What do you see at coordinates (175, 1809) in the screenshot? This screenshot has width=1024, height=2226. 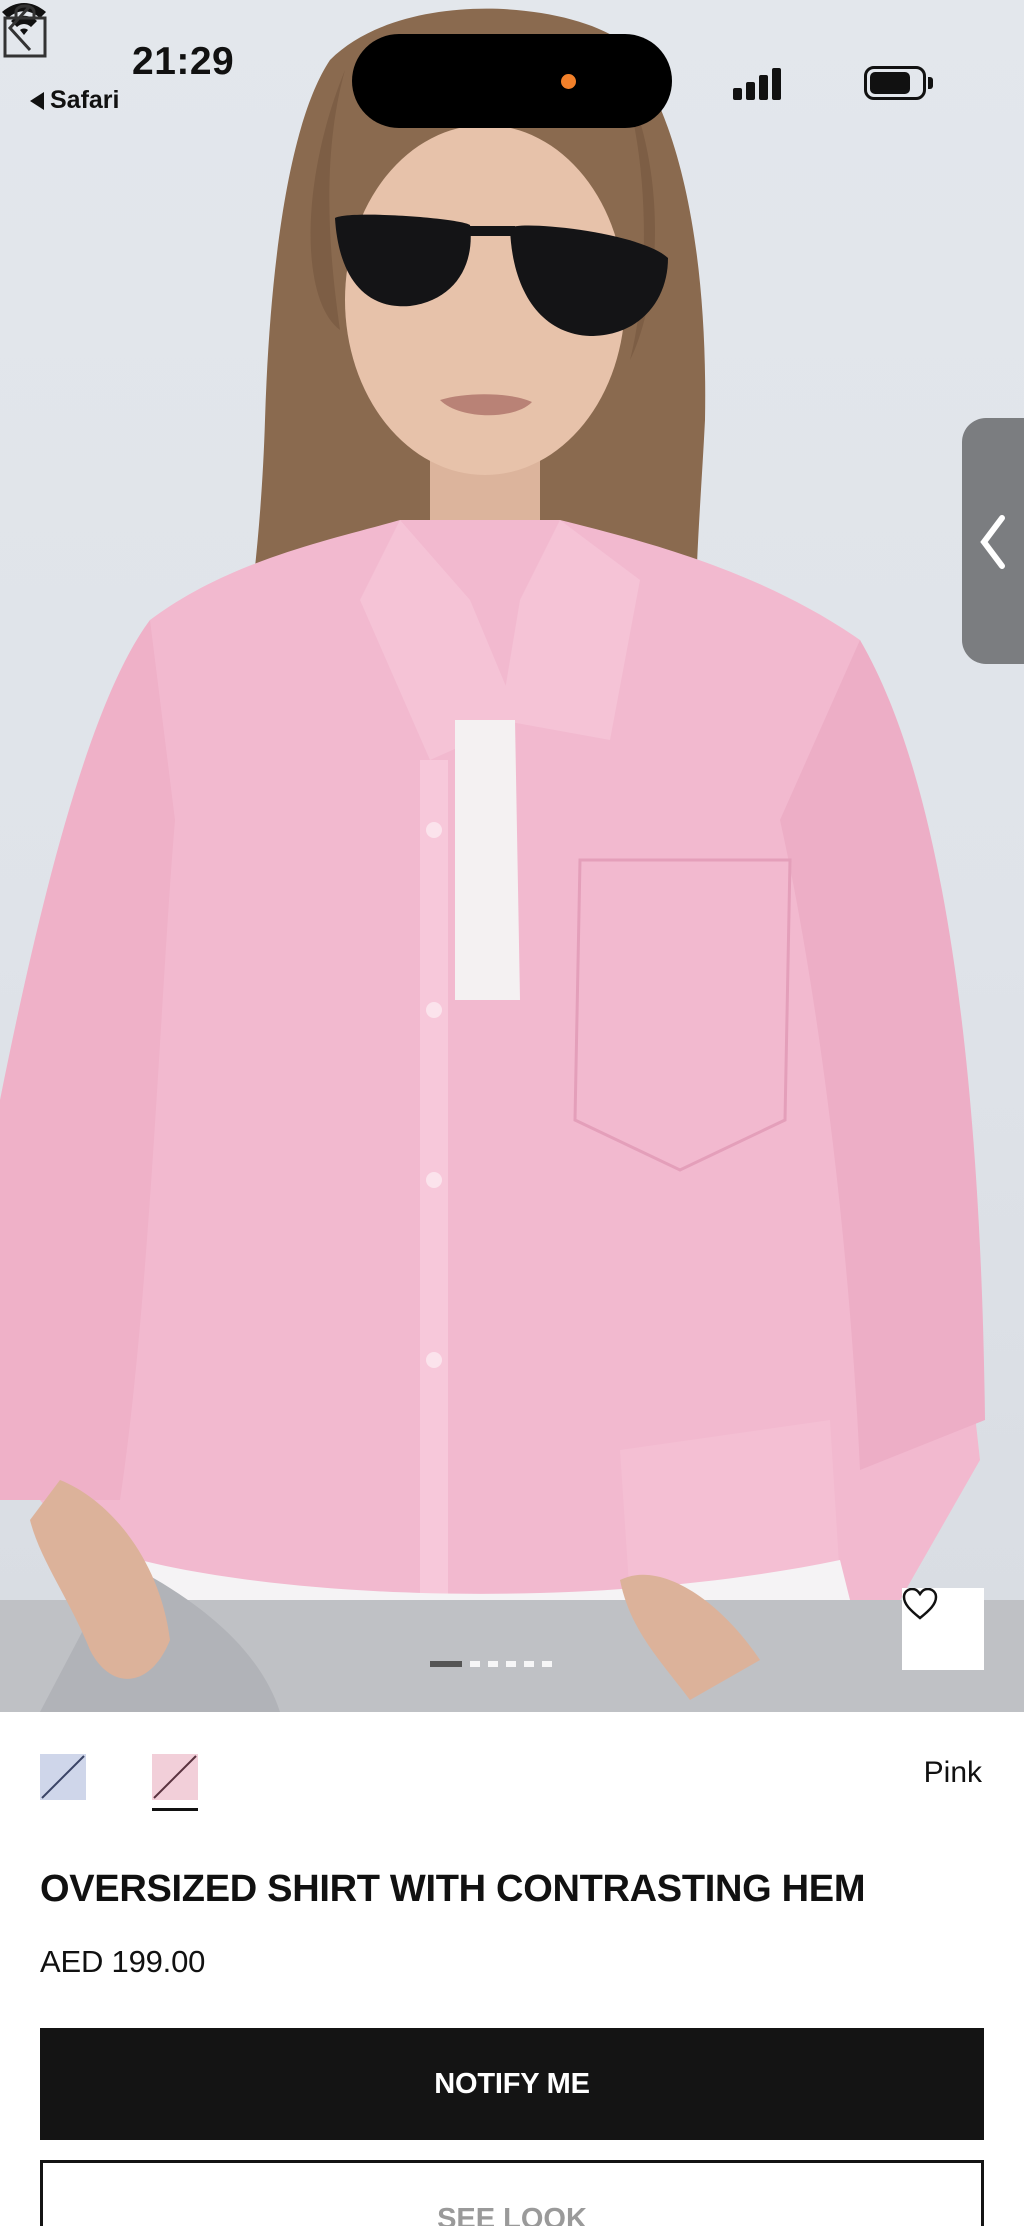 I see `selected-swatch-indicator` at bounding box center [175, 1809].